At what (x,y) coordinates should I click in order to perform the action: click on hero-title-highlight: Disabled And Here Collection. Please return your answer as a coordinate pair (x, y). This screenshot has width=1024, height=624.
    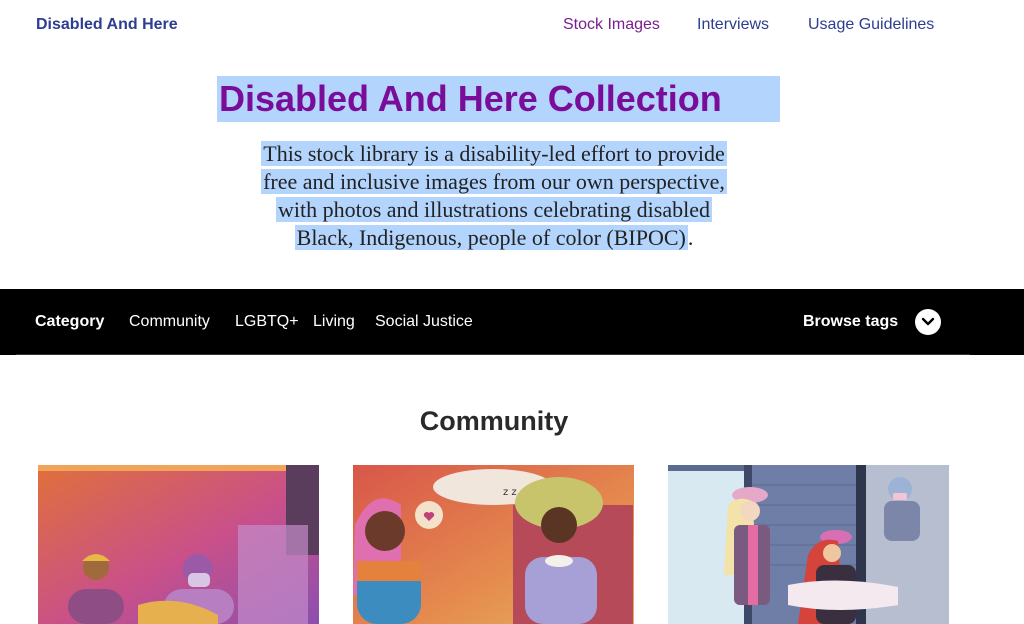
    Looking at the image, I should click on (498, 99).